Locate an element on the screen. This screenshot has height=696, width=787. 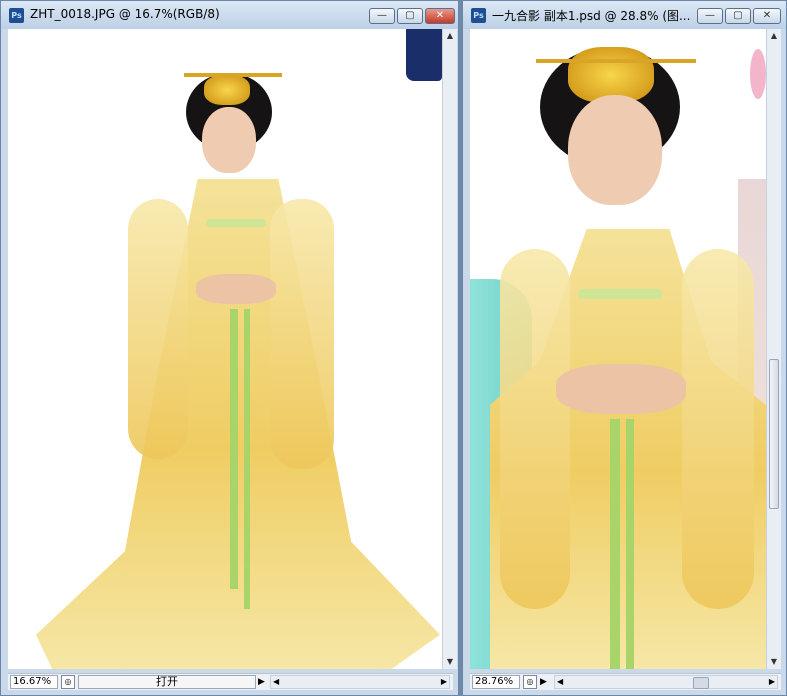
title-bar: Ps ZHT_0018.JPG @ 16.7%(RGB/8) — ▢ ✕ is located at coordinates (229, 15).